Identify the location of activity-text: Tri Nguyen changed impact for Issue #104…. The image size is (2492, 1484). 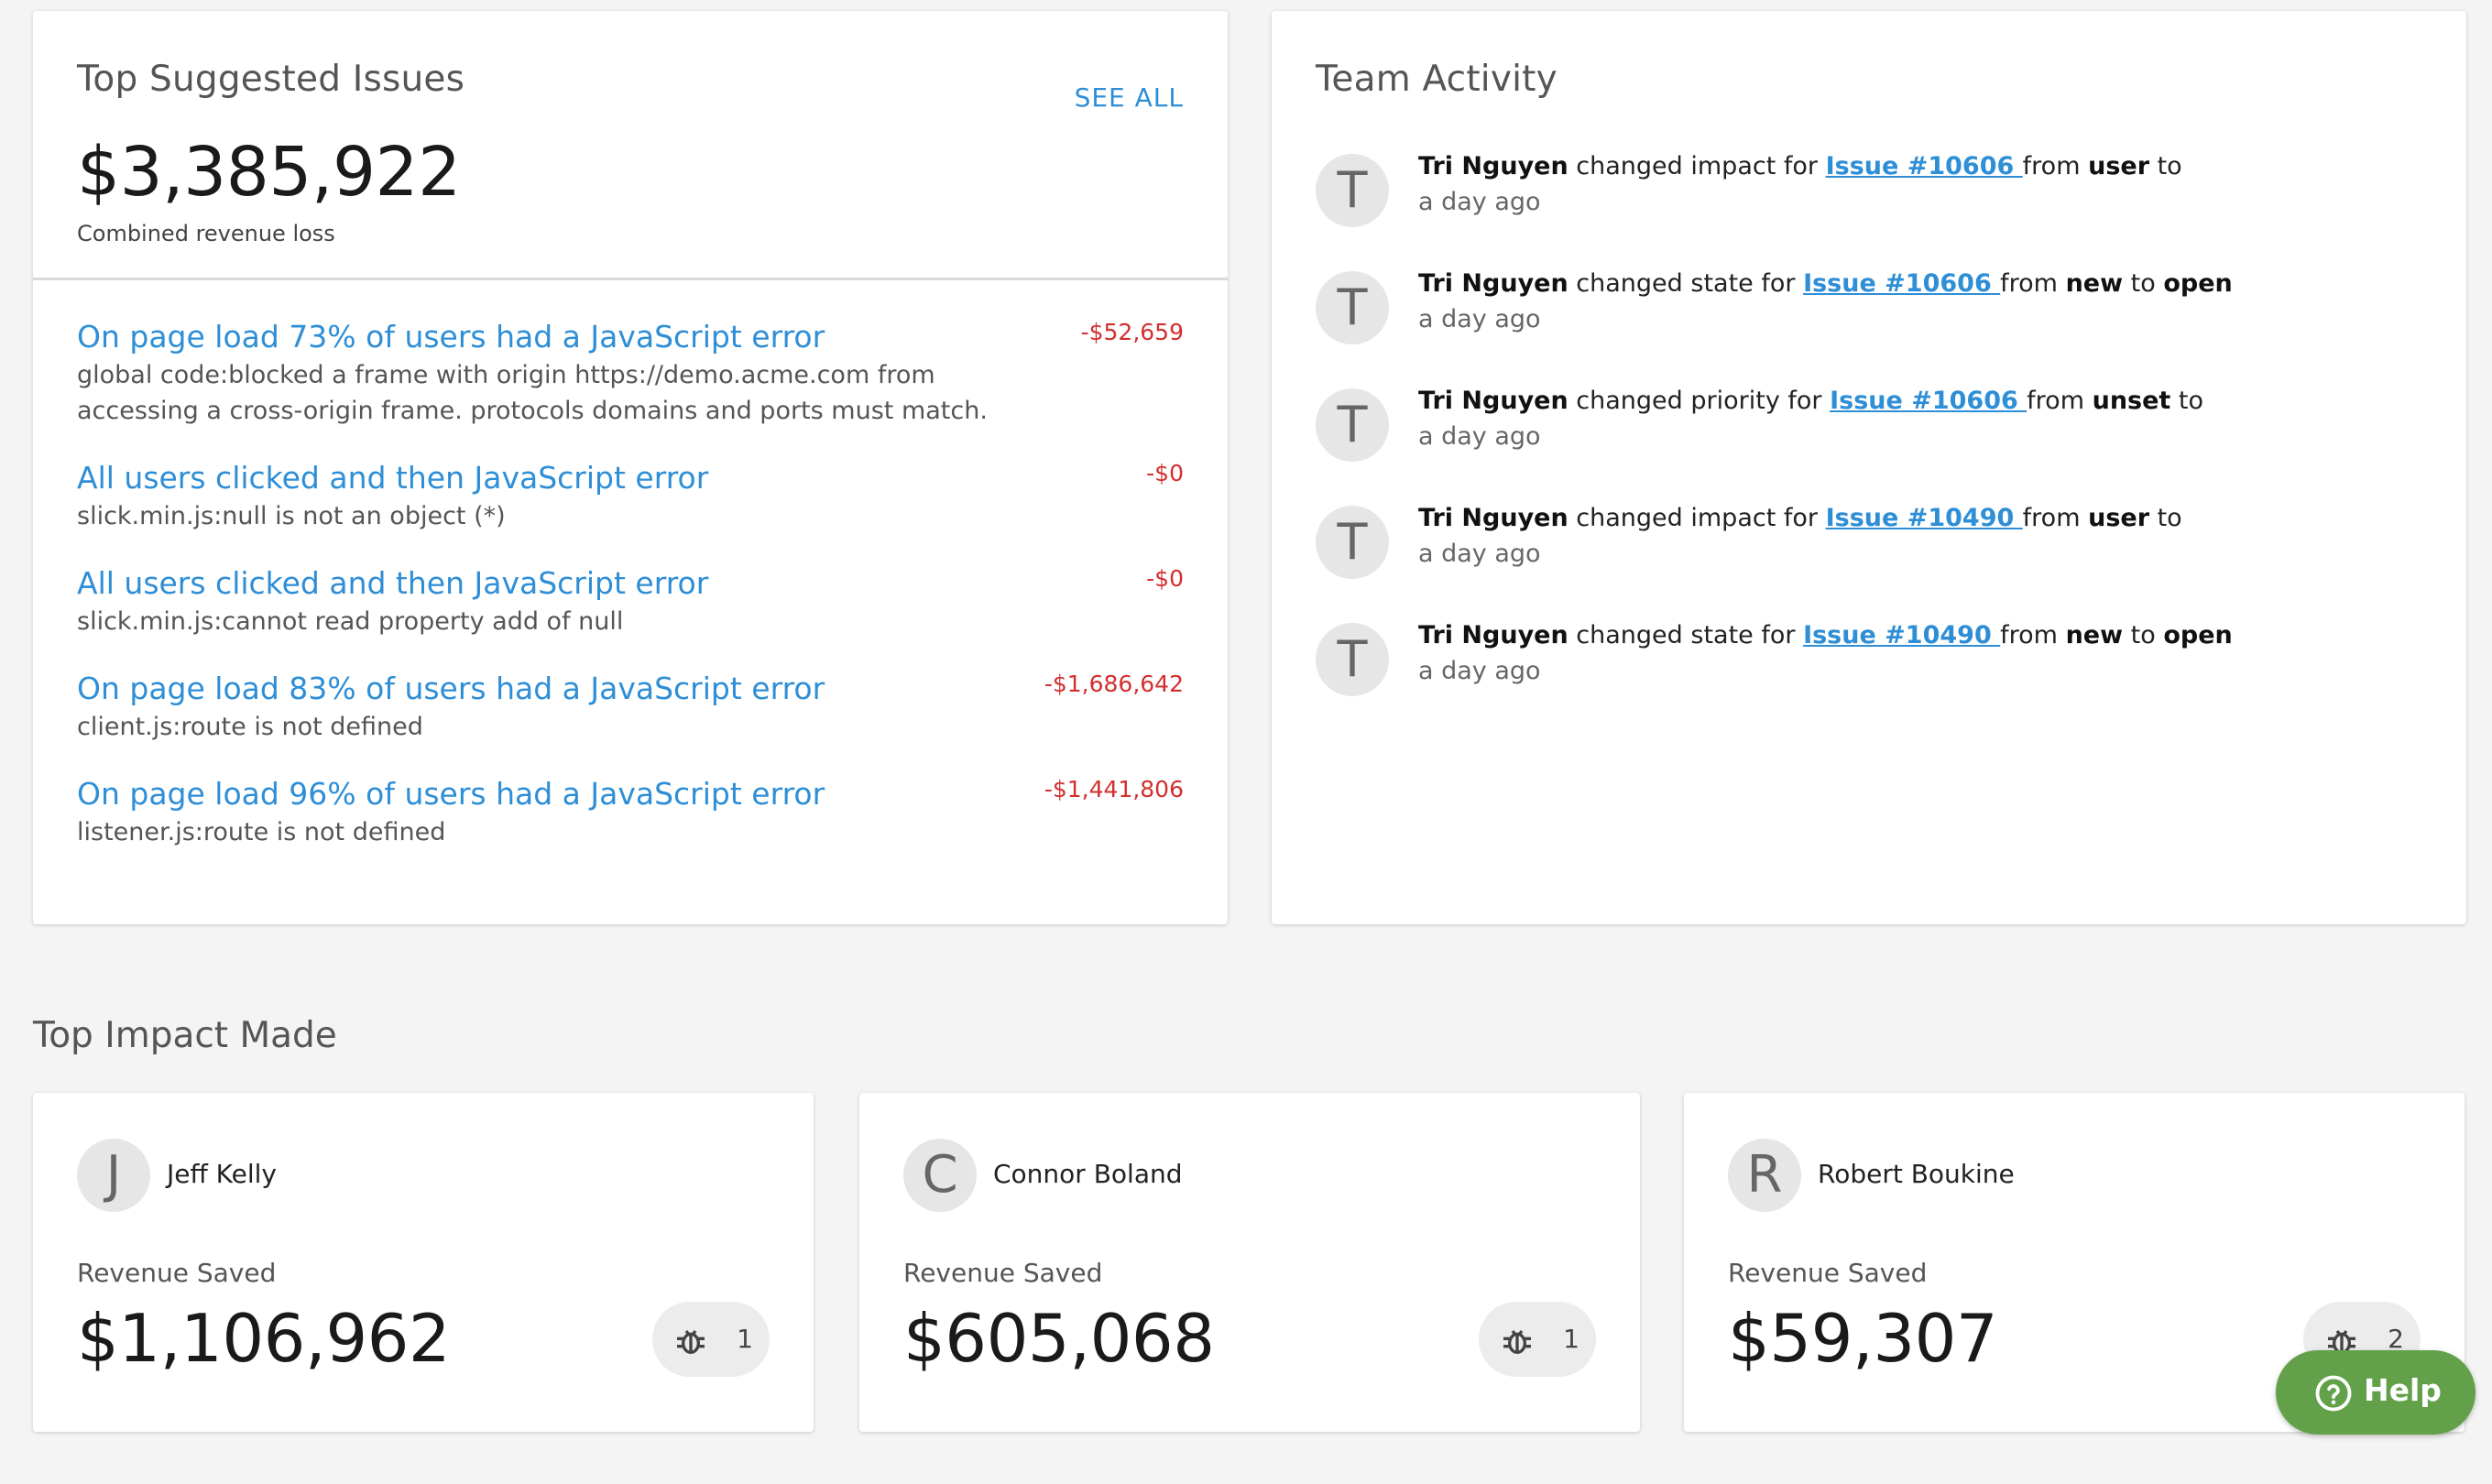
(1800, 536).